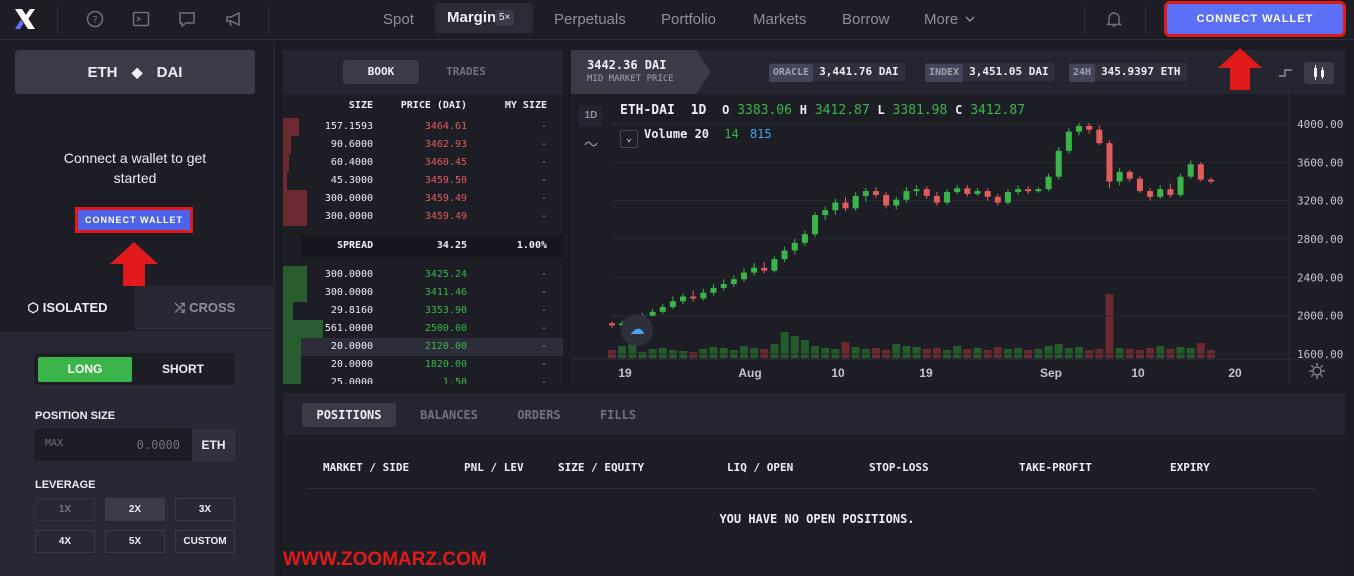 The image size is (1354, 576). I want to click on header-size: SIZE, so click(360, 105).